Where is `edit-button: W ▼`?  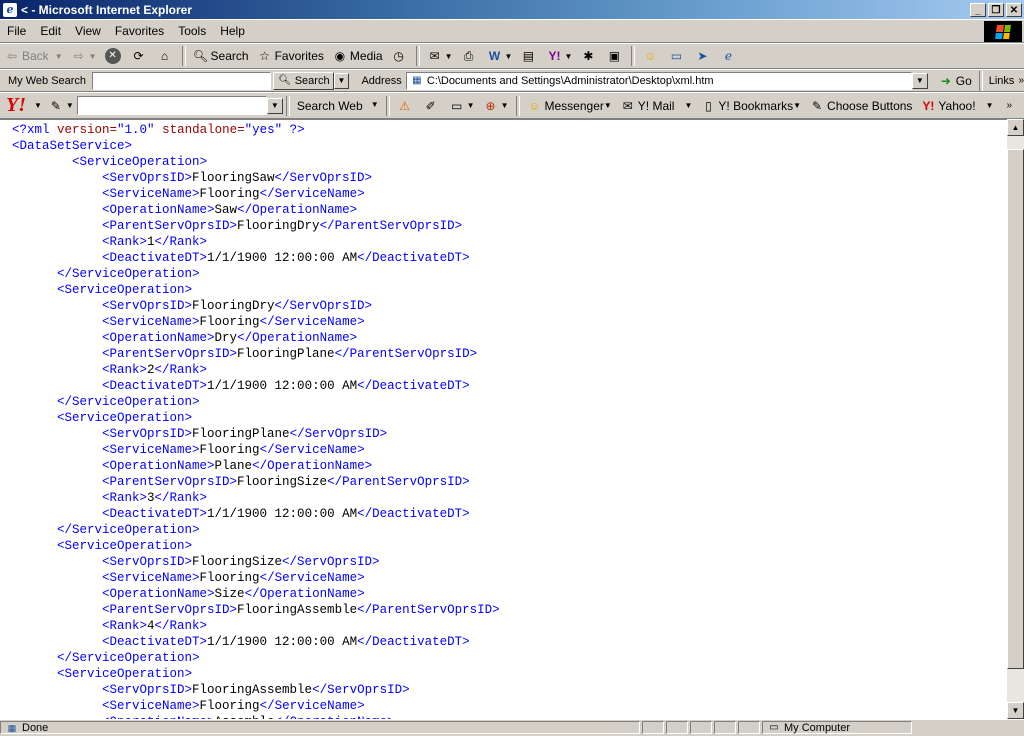 edit-button: W ▼ is located at coordinates (500, 56).